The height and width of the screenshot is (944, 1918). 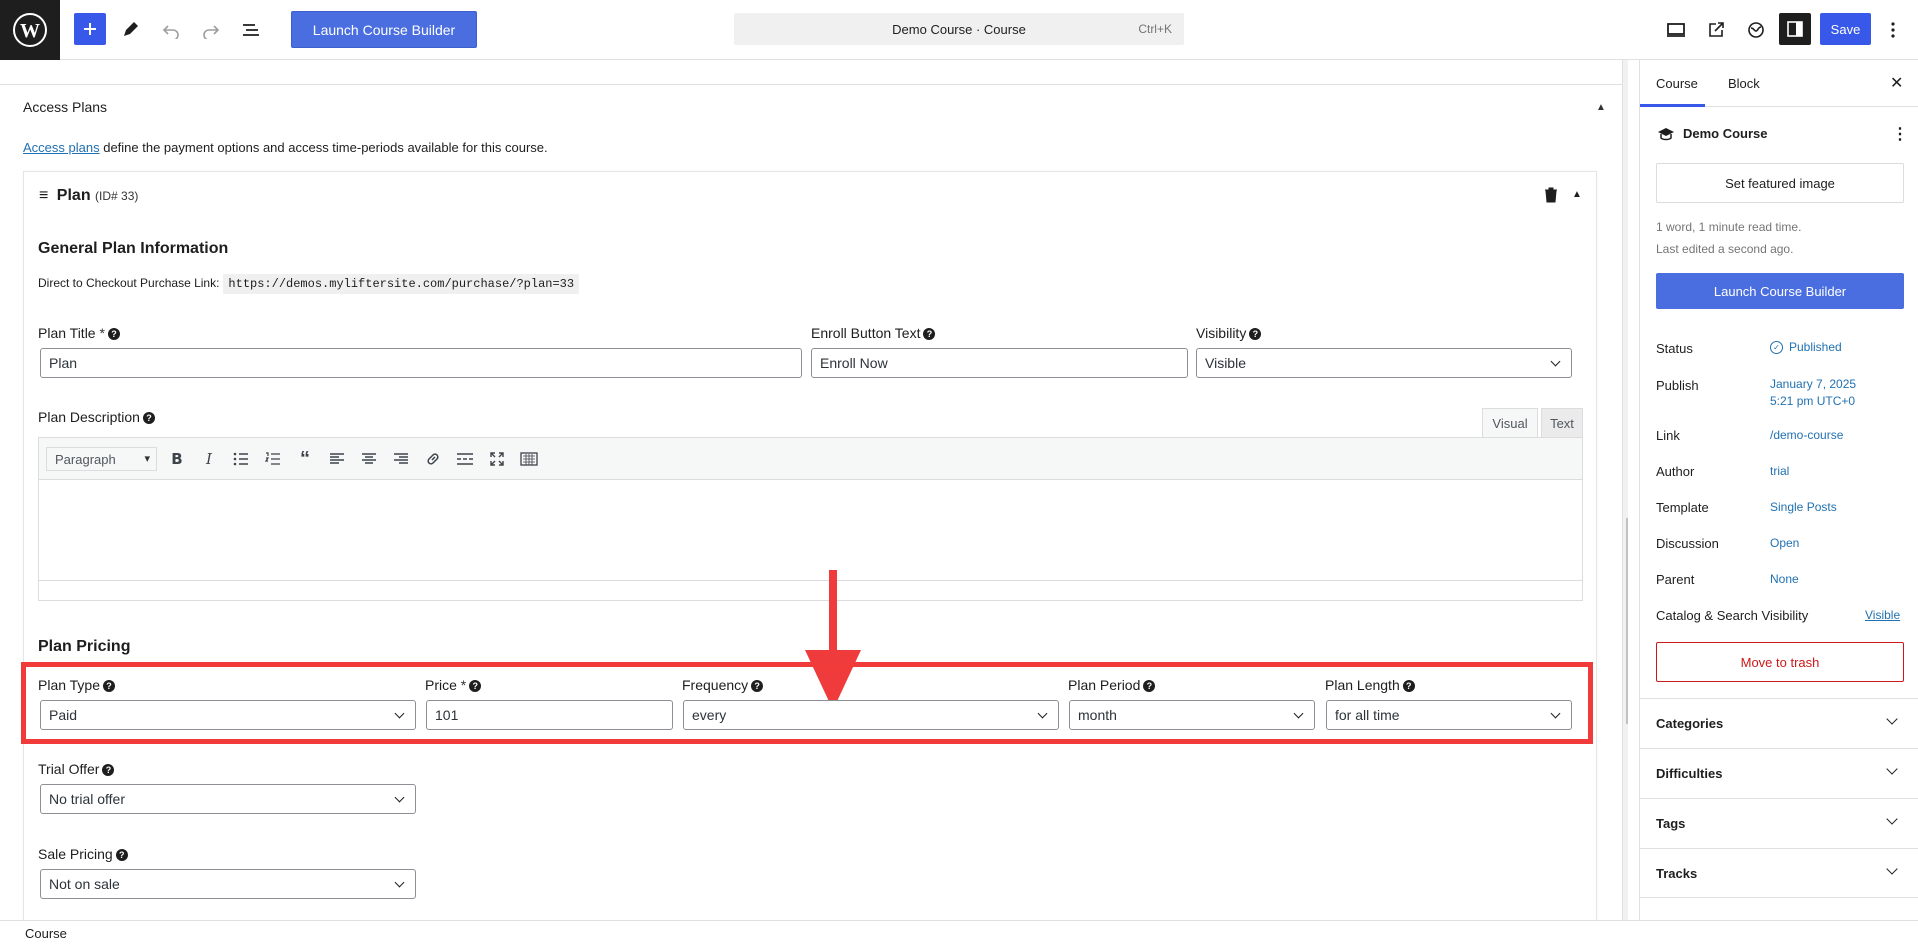 I want to click on access-plans-title: Access Plans, so click(x=65, y=107).